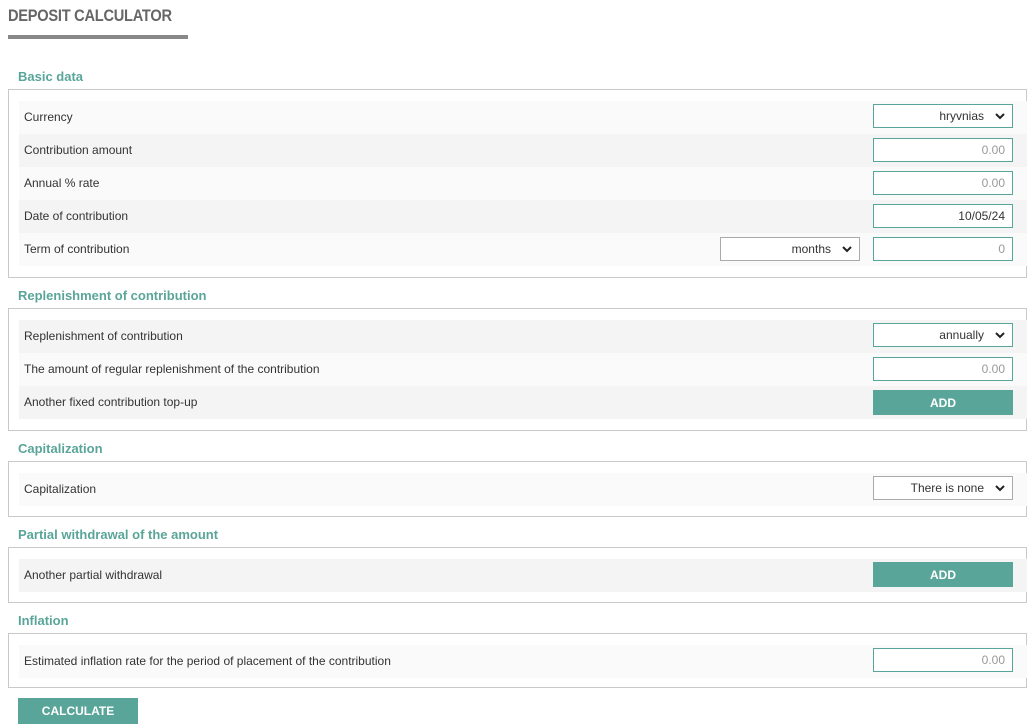  I want to click on currency-label: Currency, so click(48, 117).